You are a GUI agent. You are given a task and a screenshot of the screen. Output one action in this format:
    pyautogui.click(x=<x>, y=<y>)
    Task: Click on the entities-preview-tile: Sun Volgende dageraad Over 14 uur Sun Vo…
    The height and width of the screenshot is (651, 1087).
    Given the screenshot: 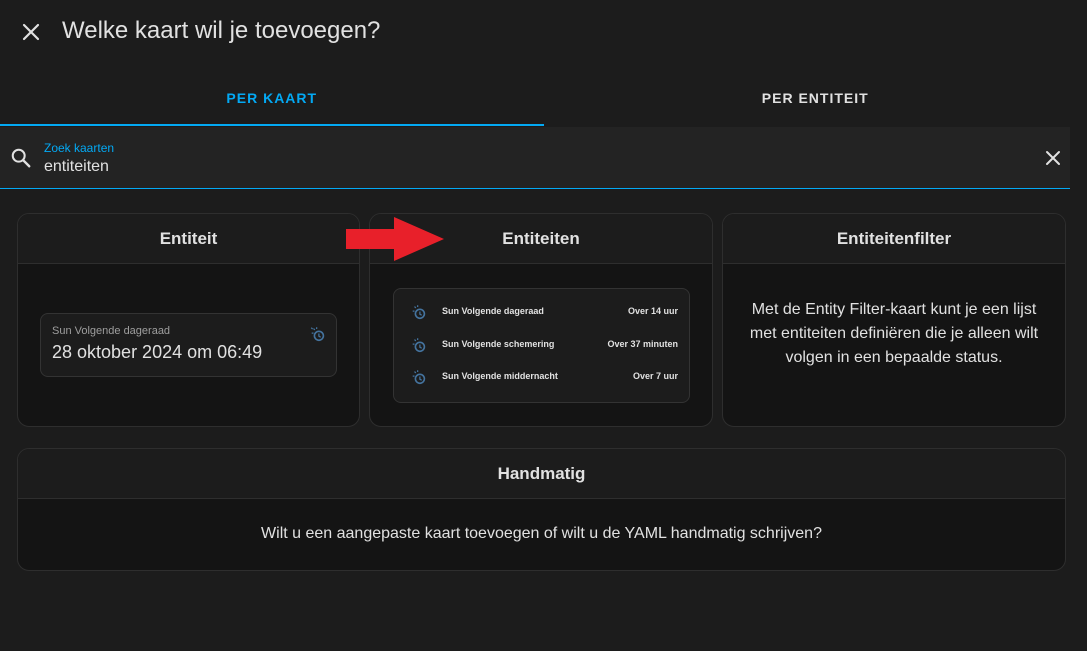 What is the action you would take?
    pyautogui.click(x=541, y=345)
    